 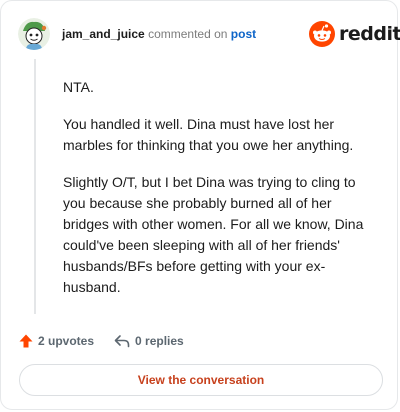 I want to click on upvote-arrow-icon, so click(x=26, y=341).